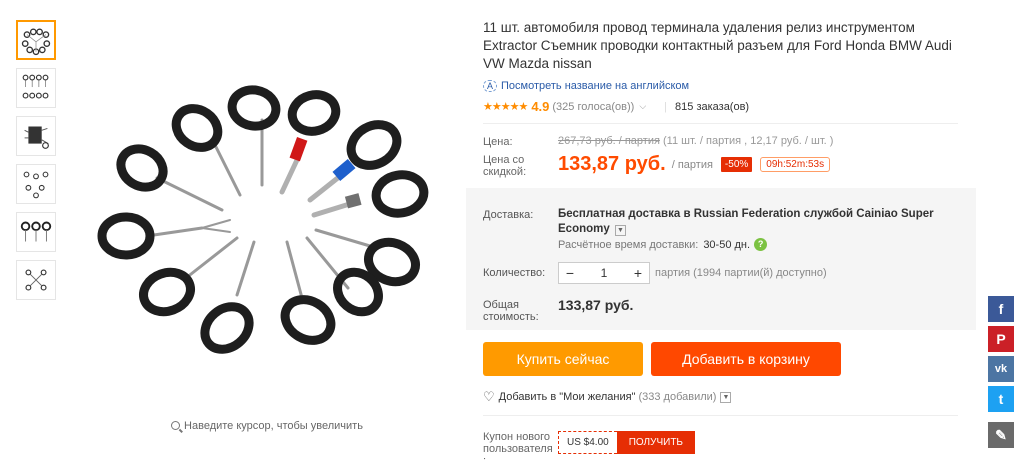  What do you see at coordinates (273, 426) in the screenshot?
I see `zoom-hint-text: Наведите курсор, чтобы увеличить` at bounding box center [273, 426].